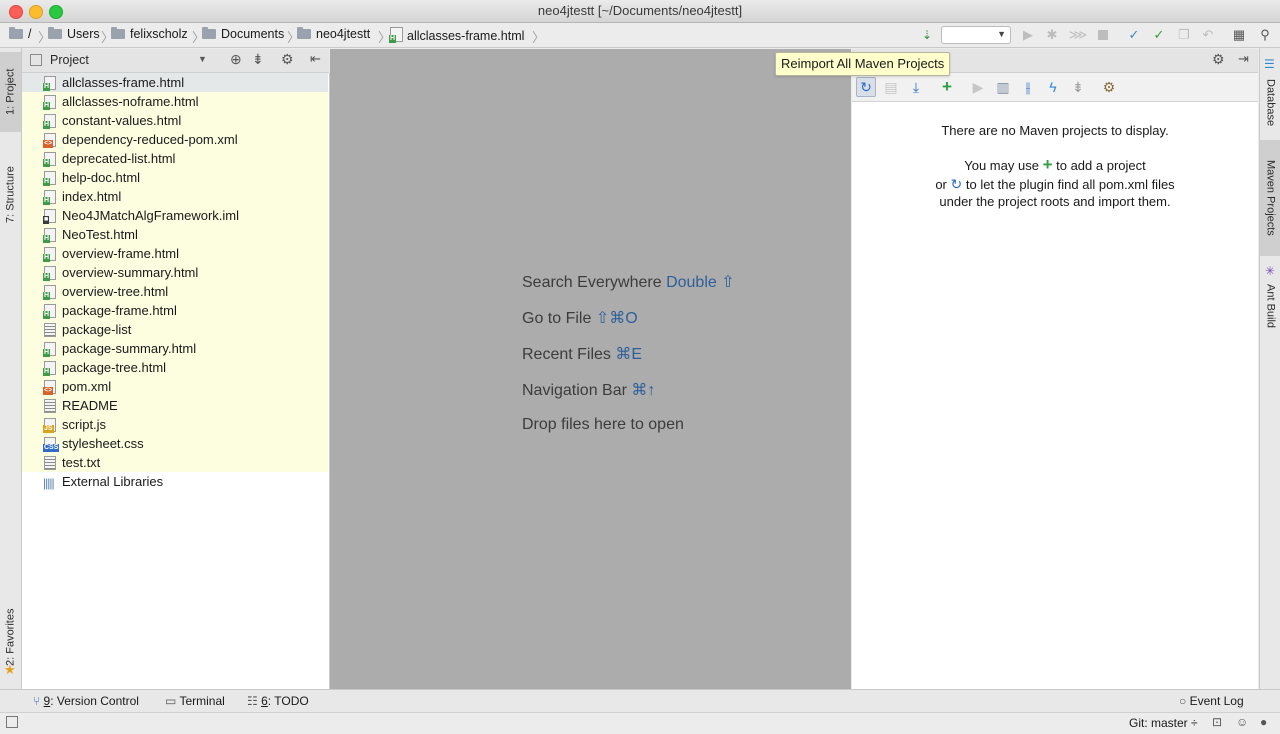 The image size is (1280, 734). I want to click on file-tree-item: package-list, so click(175, 329).